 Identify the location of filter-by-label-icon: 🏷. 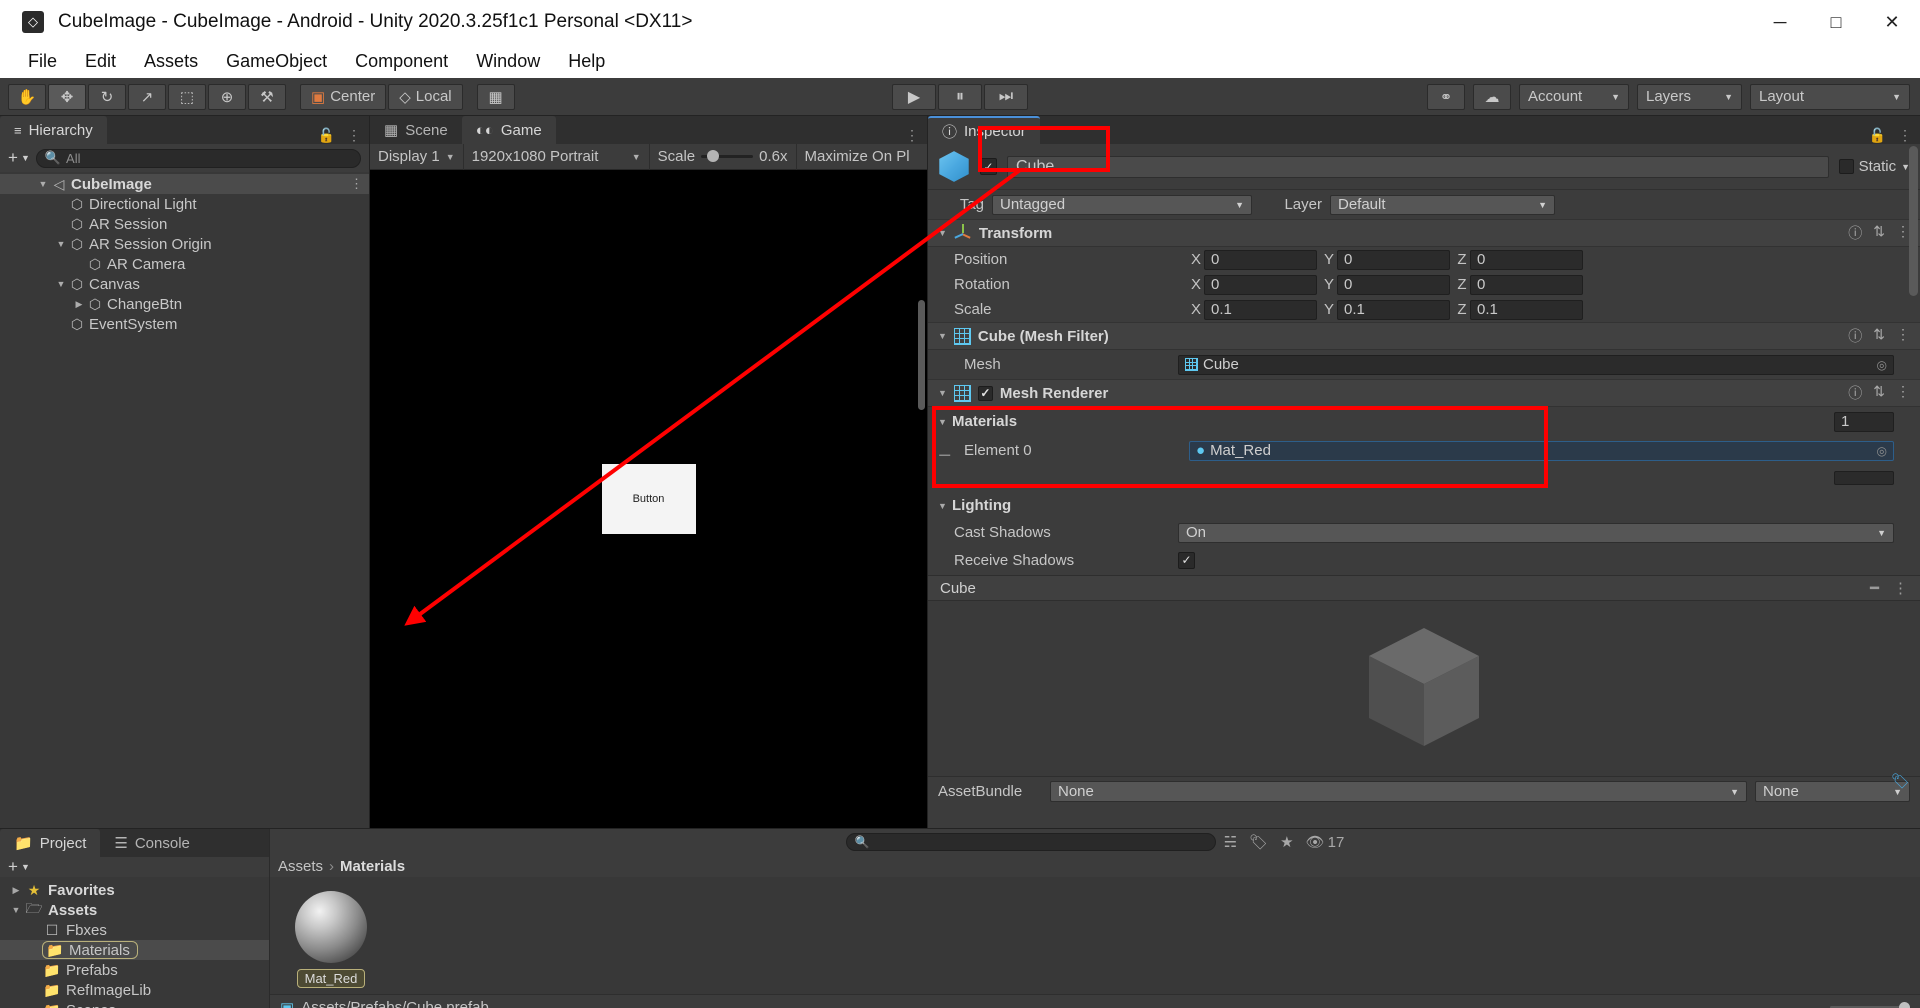
(1258, 842).